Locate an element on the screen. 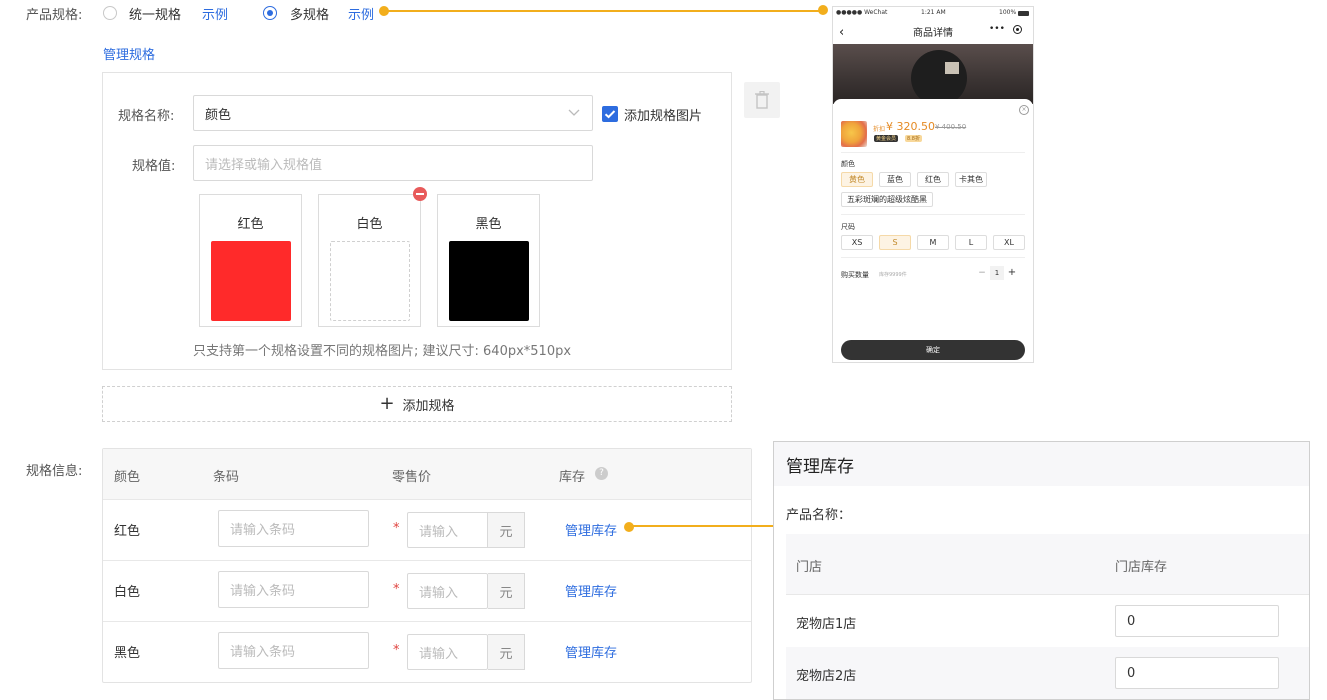 This screenshot has width=1327, height=700. multi-spec-label: 多规格 is located at coordinates (309, 13).